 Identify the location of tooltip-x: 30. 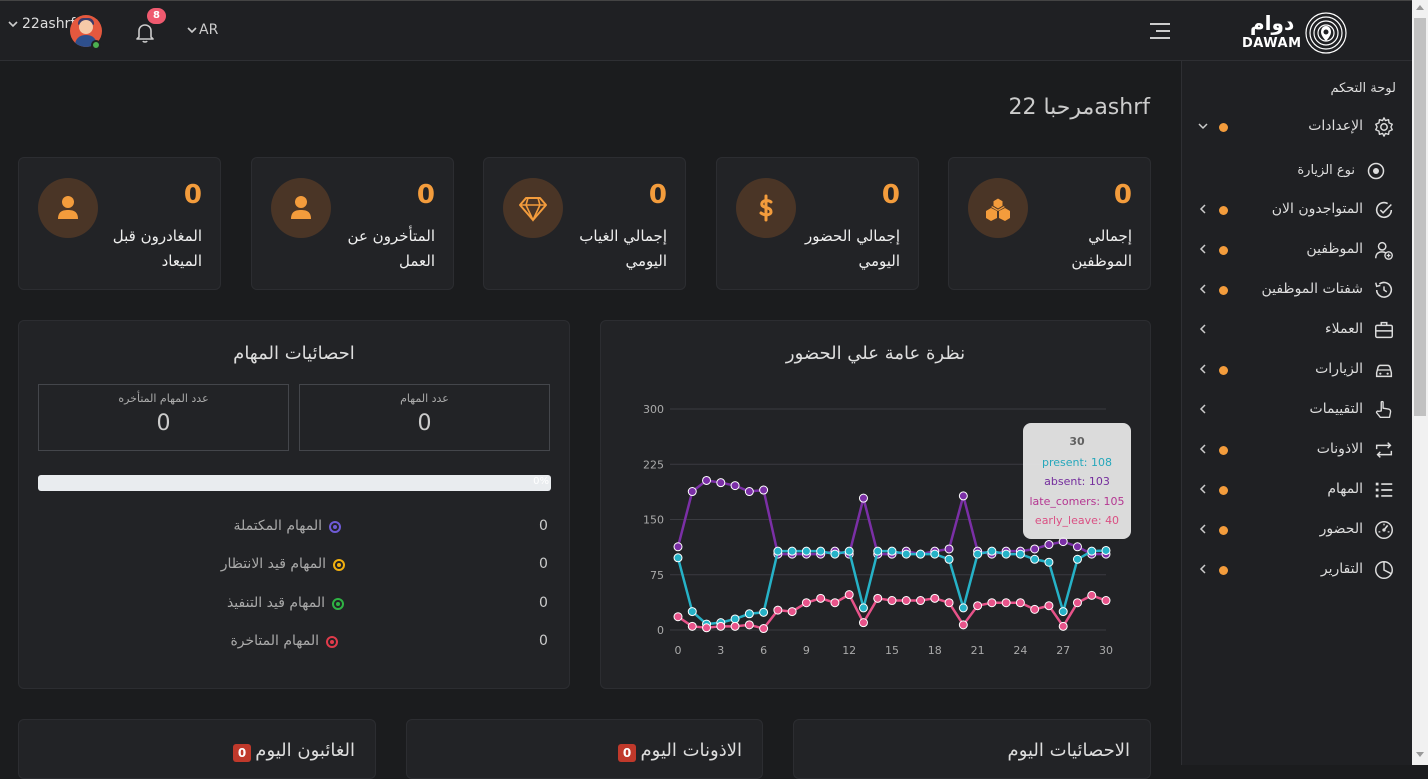
(1077, 441).